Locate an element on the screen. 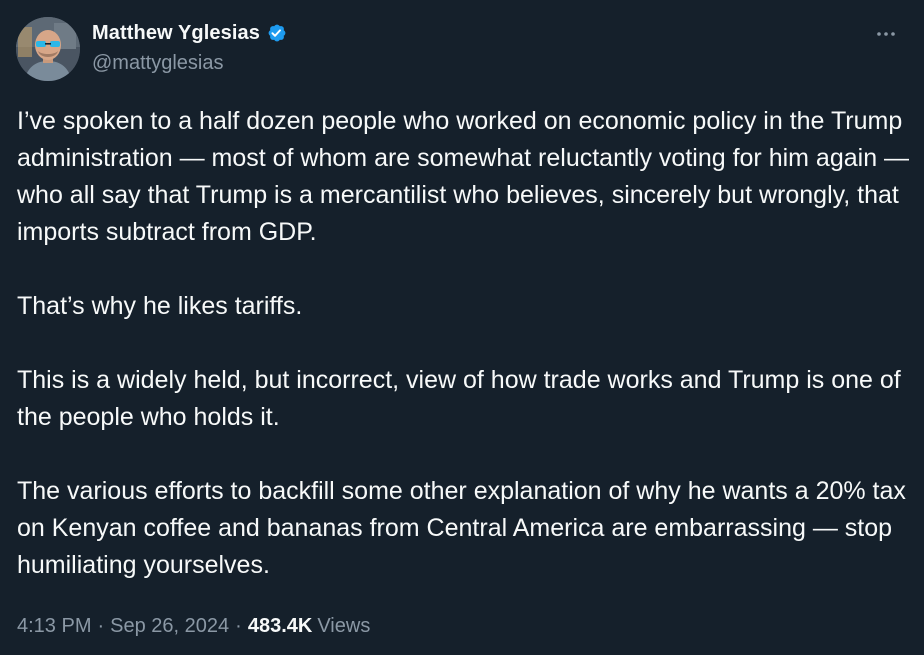 The height and width of the screenshot is (655, 924). tweet-paragraph: That’s why he likes tariffs. is located at coordinates (160, 306).